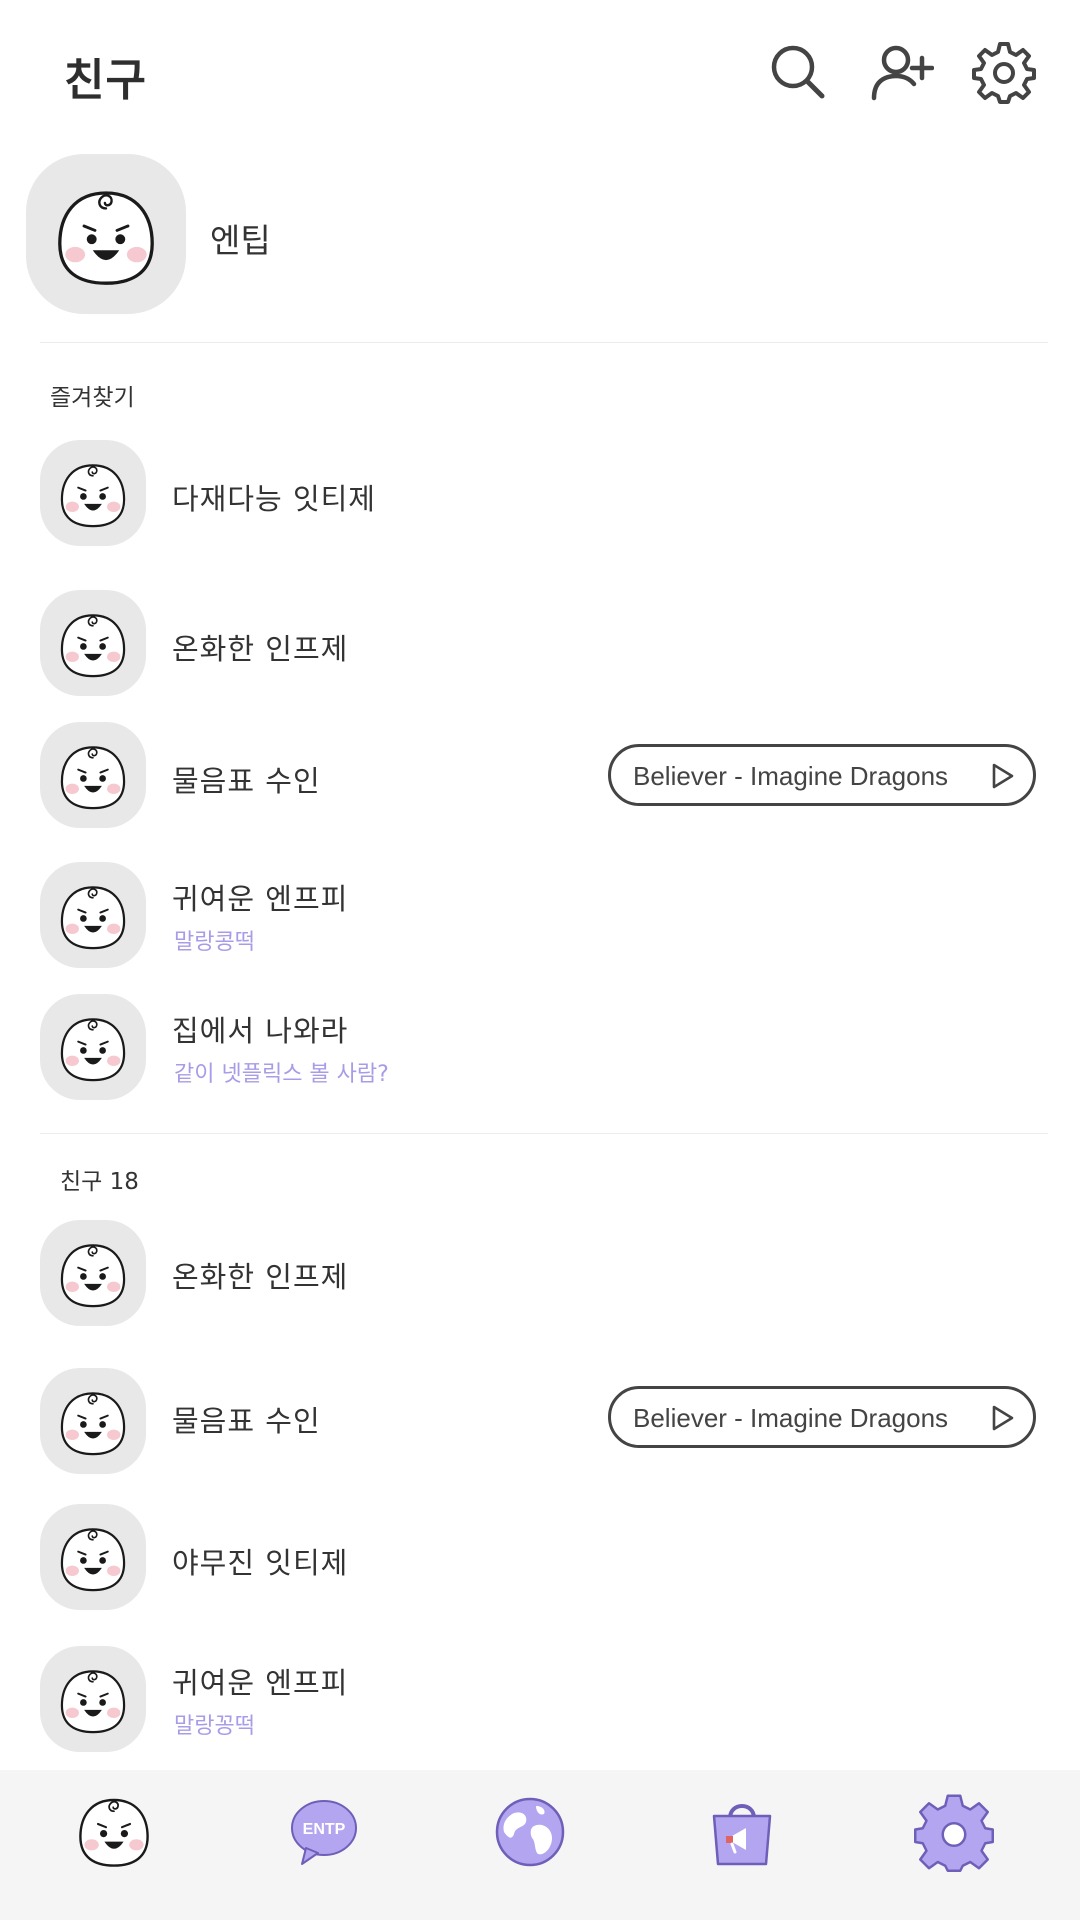 The image size is (1080, 1920). I want to click on friend-name: 야무진 잇티제, so click(260, 1563).